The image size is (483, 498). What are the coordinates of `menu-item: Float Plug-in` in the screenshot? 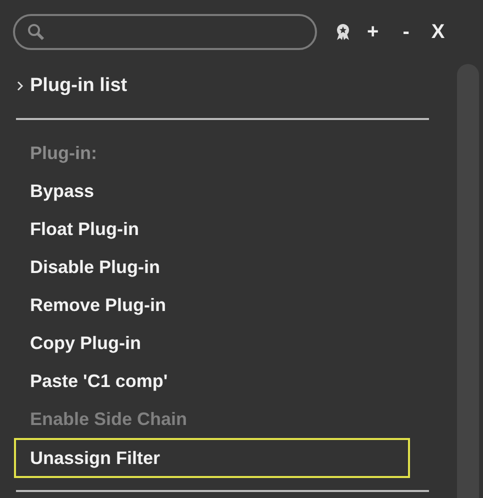 It's located at (211, 229).